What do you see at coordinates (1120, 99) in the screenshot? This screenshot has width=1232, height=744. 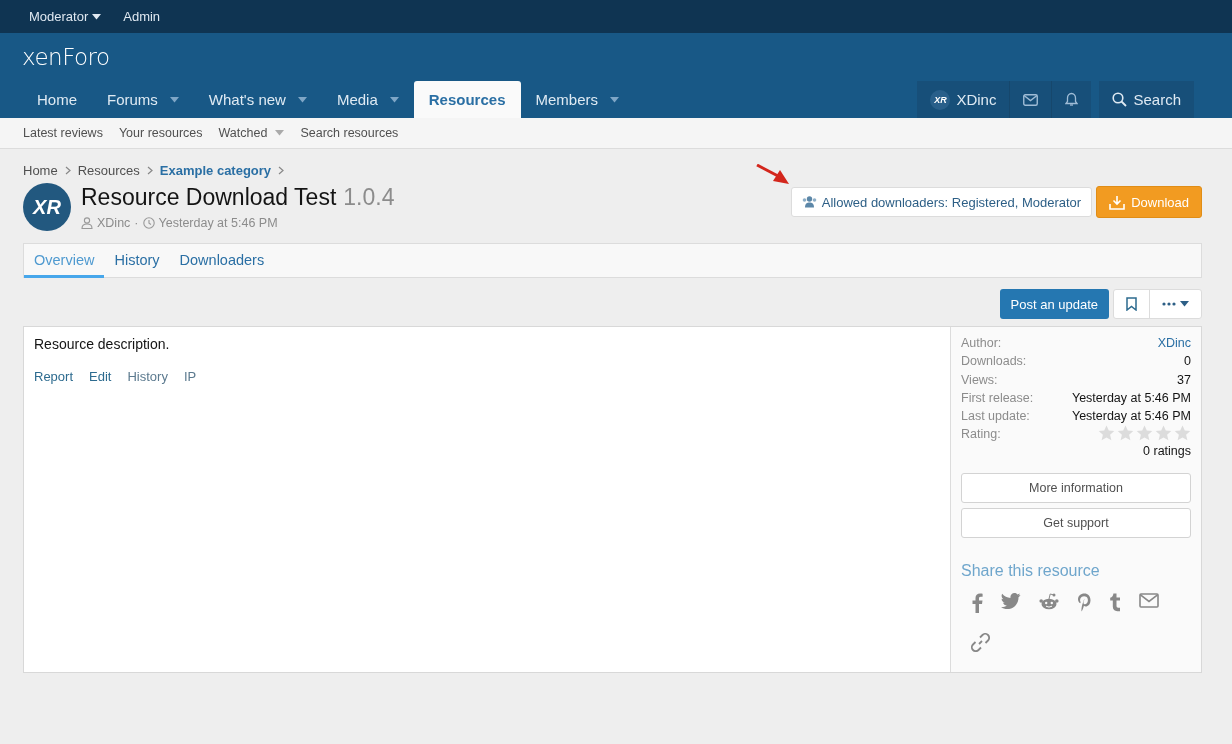 I see `search-icon` at bounding box center [1120, 99].